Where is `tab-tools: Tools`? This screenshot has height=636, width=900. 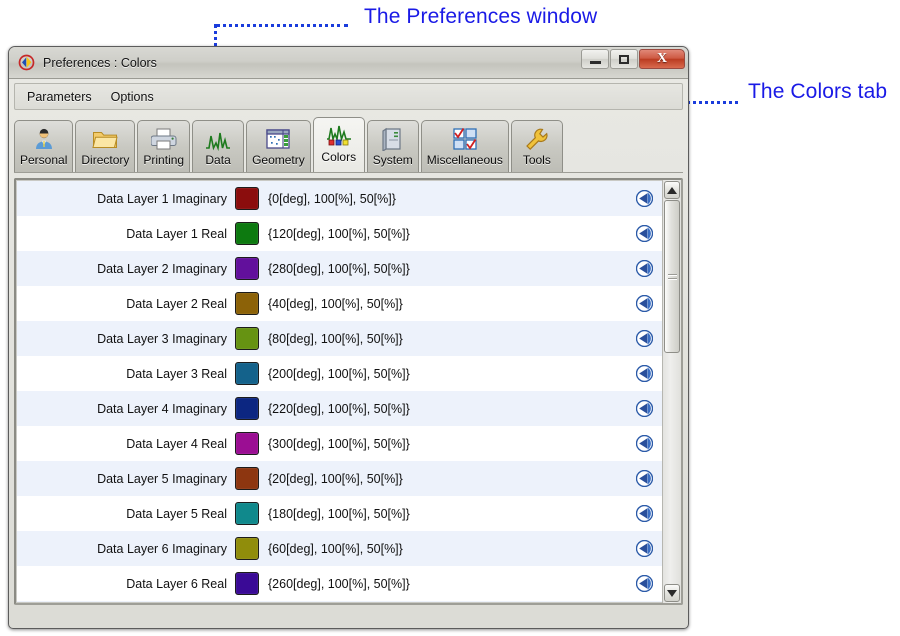 tab-tools: Tools is located at coordinates (536, 146).